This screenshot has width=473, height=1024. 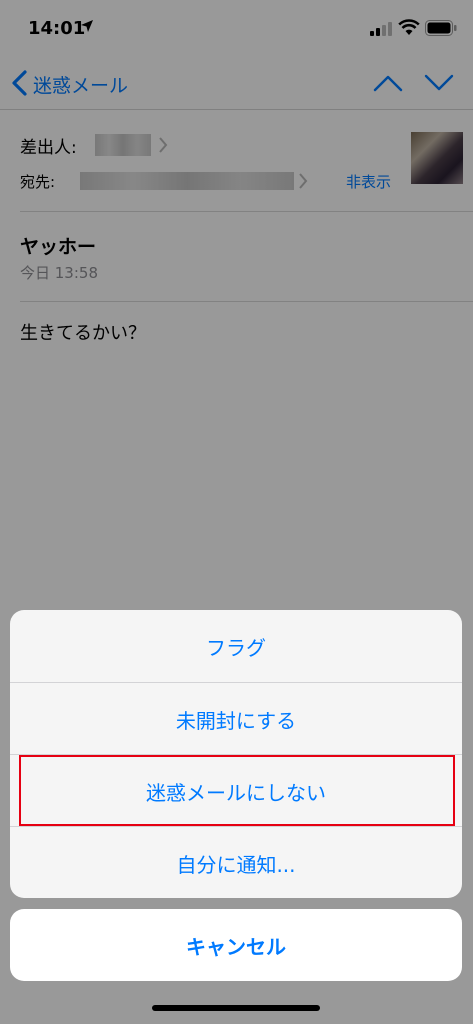 I want to click on mark-unread-button: 未開封にする, so click(x=236, y=719).